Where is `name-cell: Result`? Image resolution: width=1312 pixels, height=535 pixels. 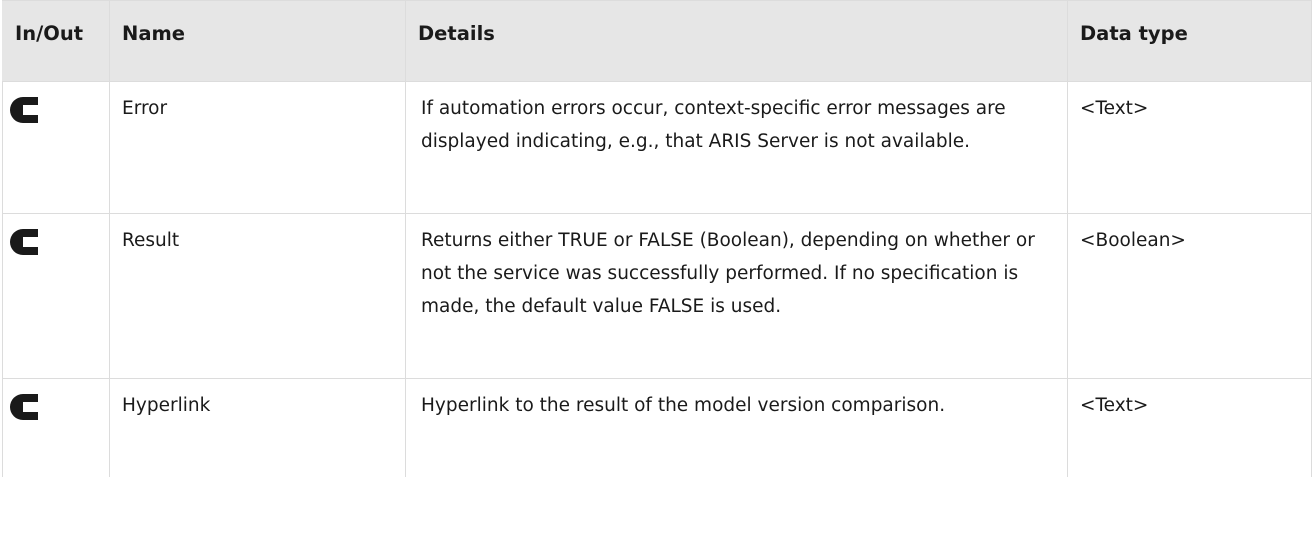
name-cell: Result is located at coordinates (257, 296).